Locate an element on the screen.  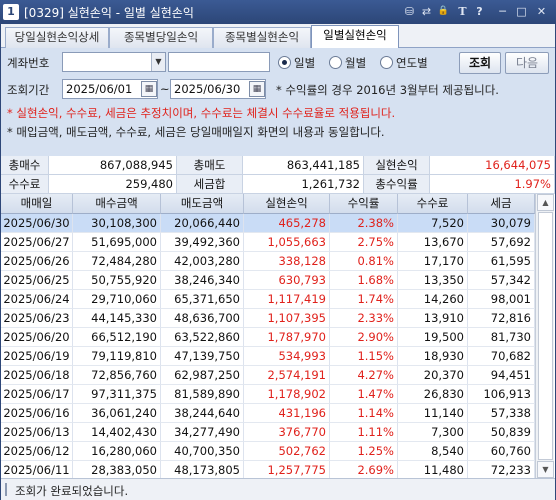
font-size-icon: T is located at coordinates (462, 11).